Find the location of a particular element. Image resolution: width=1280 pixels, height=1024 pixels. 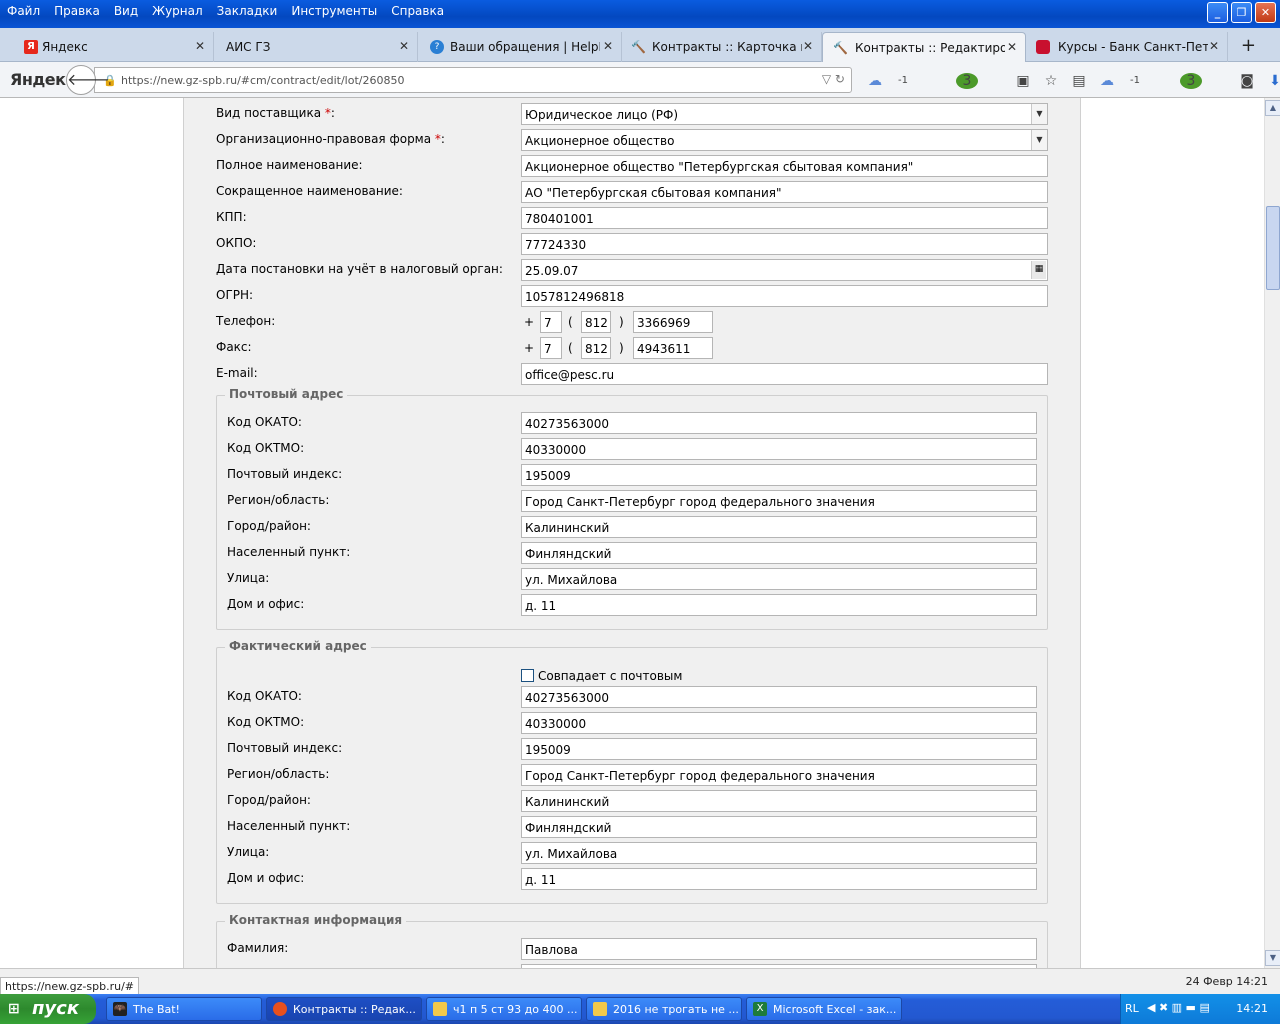

fax-number-input: 4943611 is located at coordinates (673, 348).